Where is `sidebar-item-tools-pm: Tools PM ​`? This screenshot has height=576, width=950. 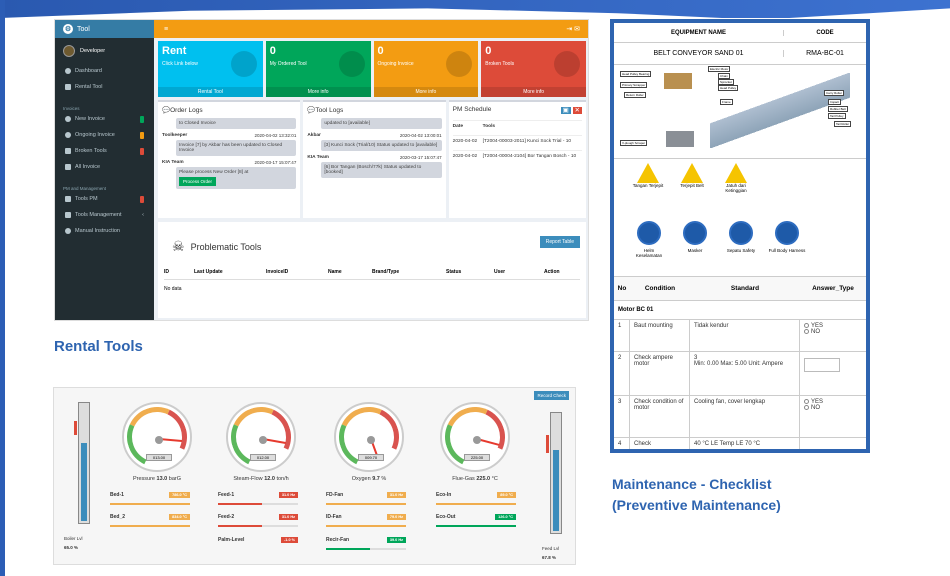
sidebar-item-tools-pm: Tools PM ​ is located at coordinates (104, 199).